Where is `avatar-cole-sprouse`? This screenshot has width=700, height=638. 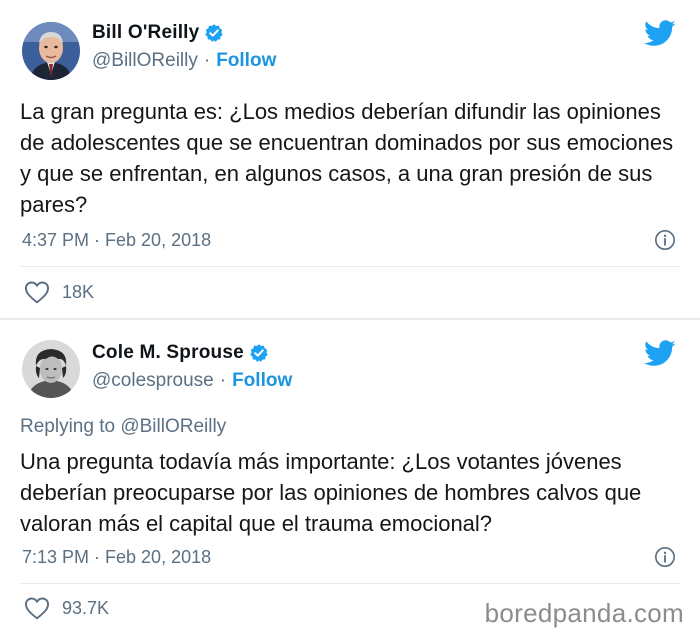 avatar-cole-sprouse is located at coordinates (51, 369).